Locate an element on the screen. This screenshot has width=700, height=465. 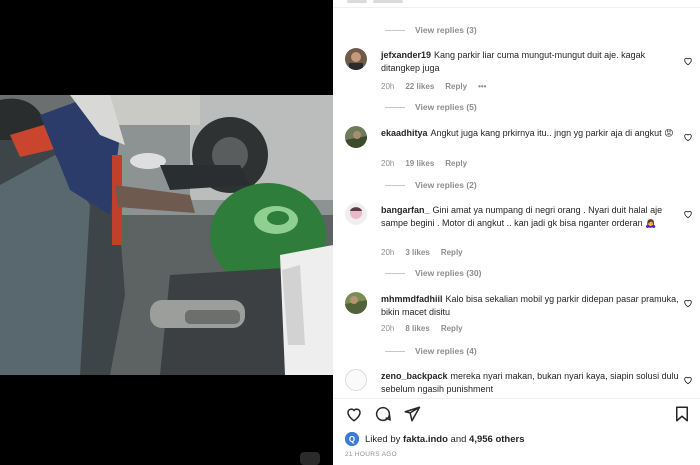
view-replies-button: View replies (30) is located at coordinates (433, 273).